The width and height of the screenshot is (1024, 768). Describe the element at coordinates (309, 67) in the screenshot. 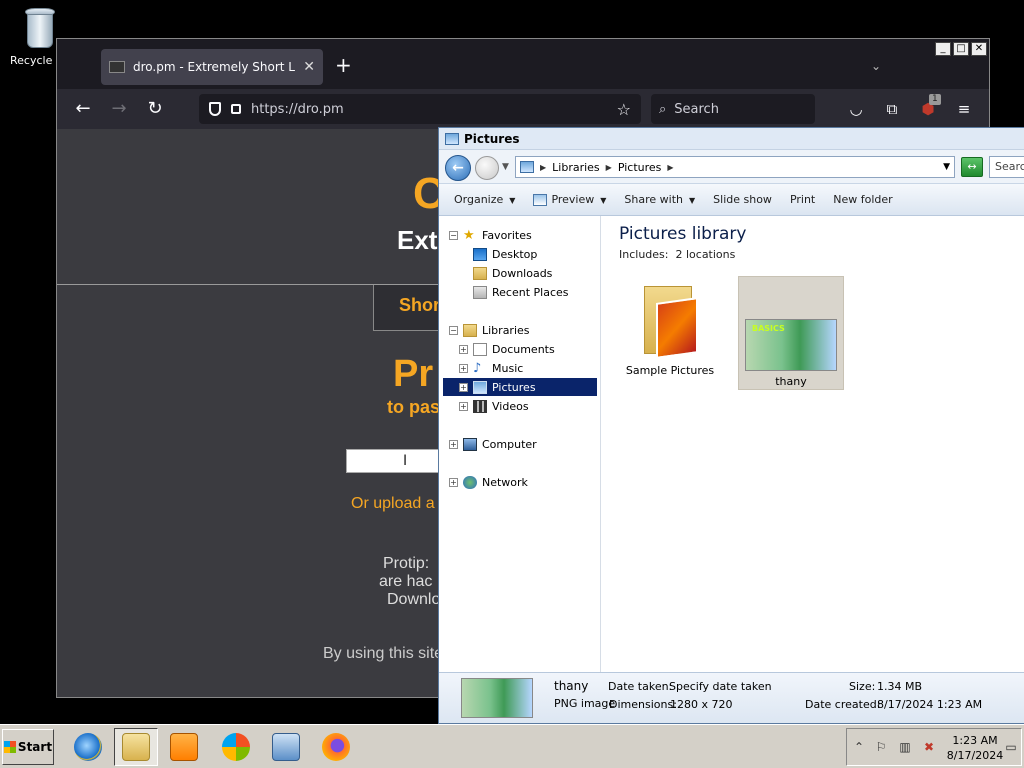

I see `close-tab-icon: ✕` at that location.